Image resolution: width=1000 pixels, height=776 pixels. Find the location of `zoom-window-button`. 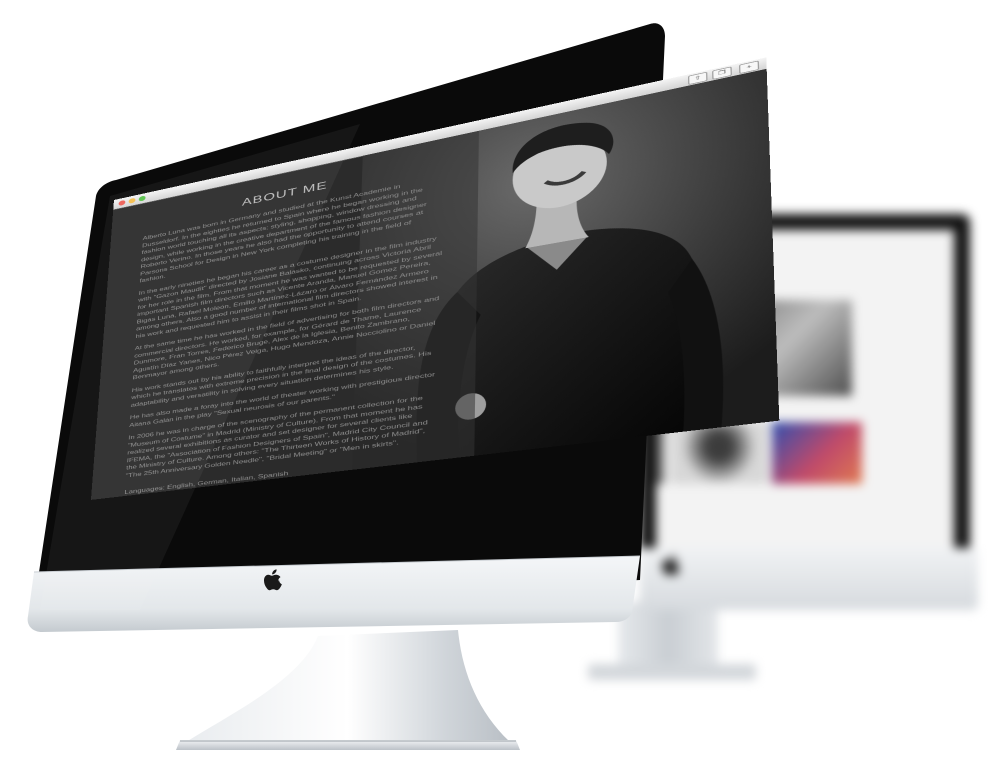

zoom-window-button is located at coordinates (142, 198).